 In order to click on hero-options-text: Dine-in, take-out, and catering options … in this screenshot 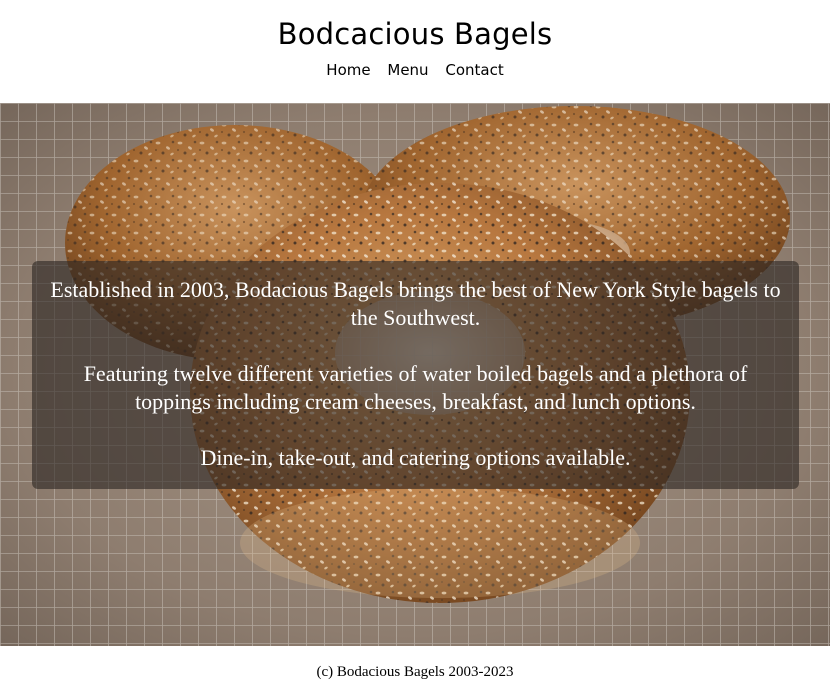, I will do `click(415, 457)`.